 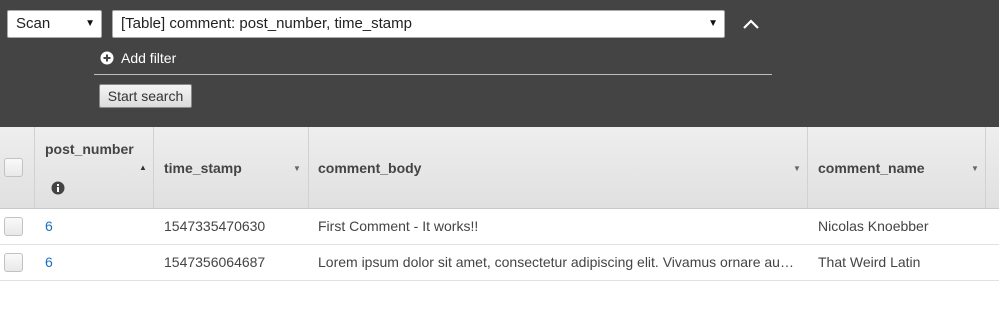 What do you see at coordinates (398, 226) in the screenshot?
I see `cell-comment-body: First Comment - It works!!` at bounding box center [398, 226].